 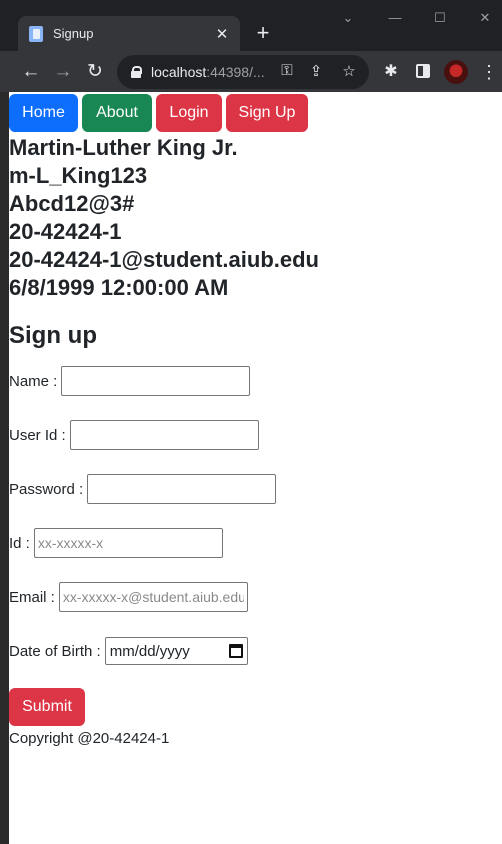 What do you see at coordinates (440, 18) in the screenshot?
I see `maximize-icon: ☐` at bounding box center [440, 18].